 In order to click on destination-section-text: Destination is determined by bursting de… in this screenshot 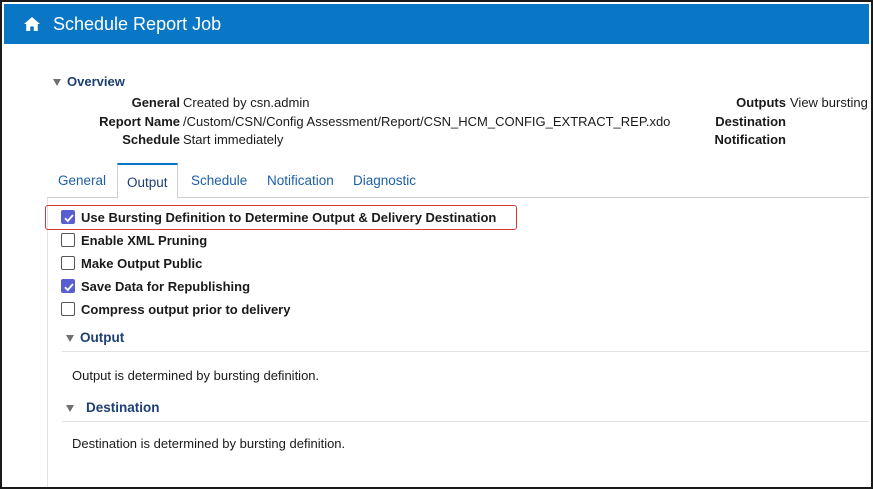, I will do `click(209, 443)`.